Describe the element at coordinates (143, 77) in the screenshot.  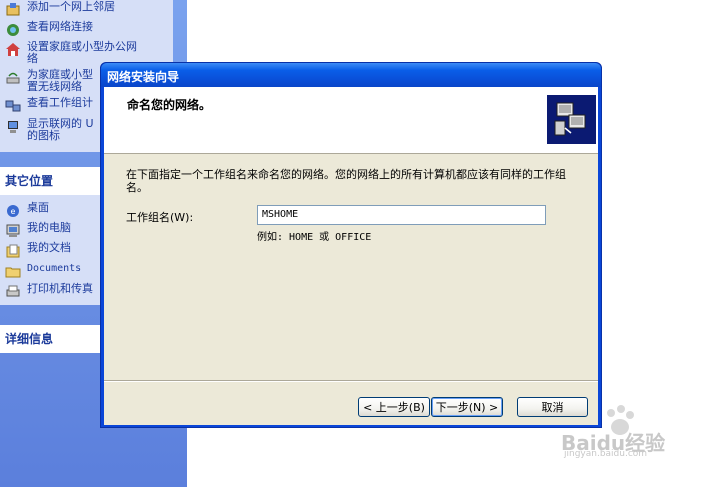
I see `dialog-title: 网络安装向导` at that location.